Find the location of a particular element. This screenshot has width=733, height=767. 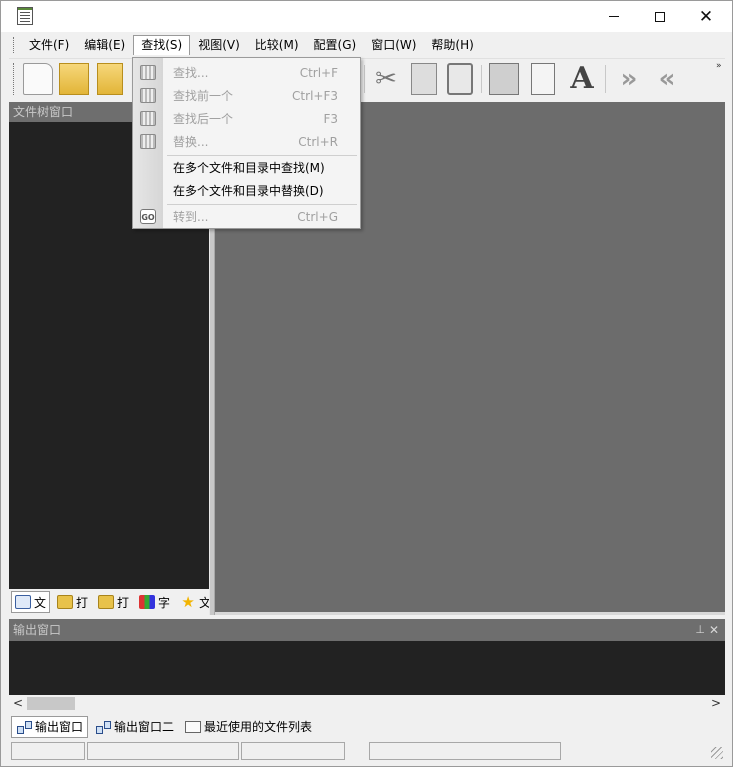

new-document-icon is located at coordinates (38, 79).